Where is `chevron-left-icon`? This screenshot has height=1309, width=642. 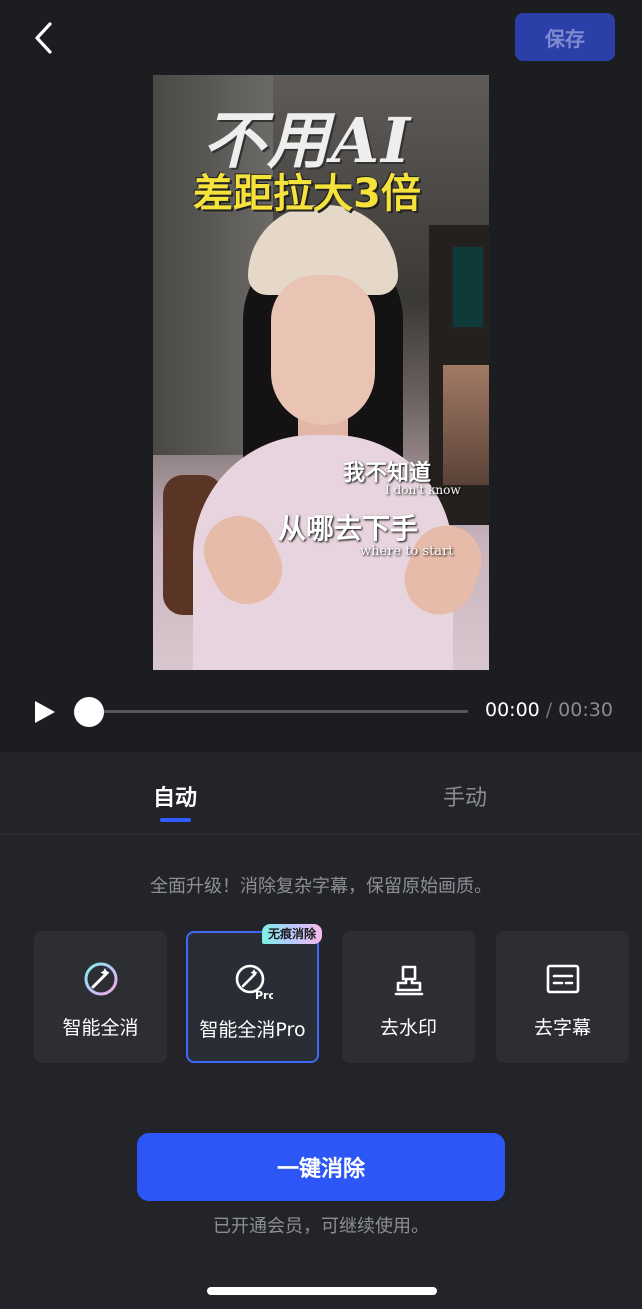
chevron-left-icon is located at coordinates (43, 38).